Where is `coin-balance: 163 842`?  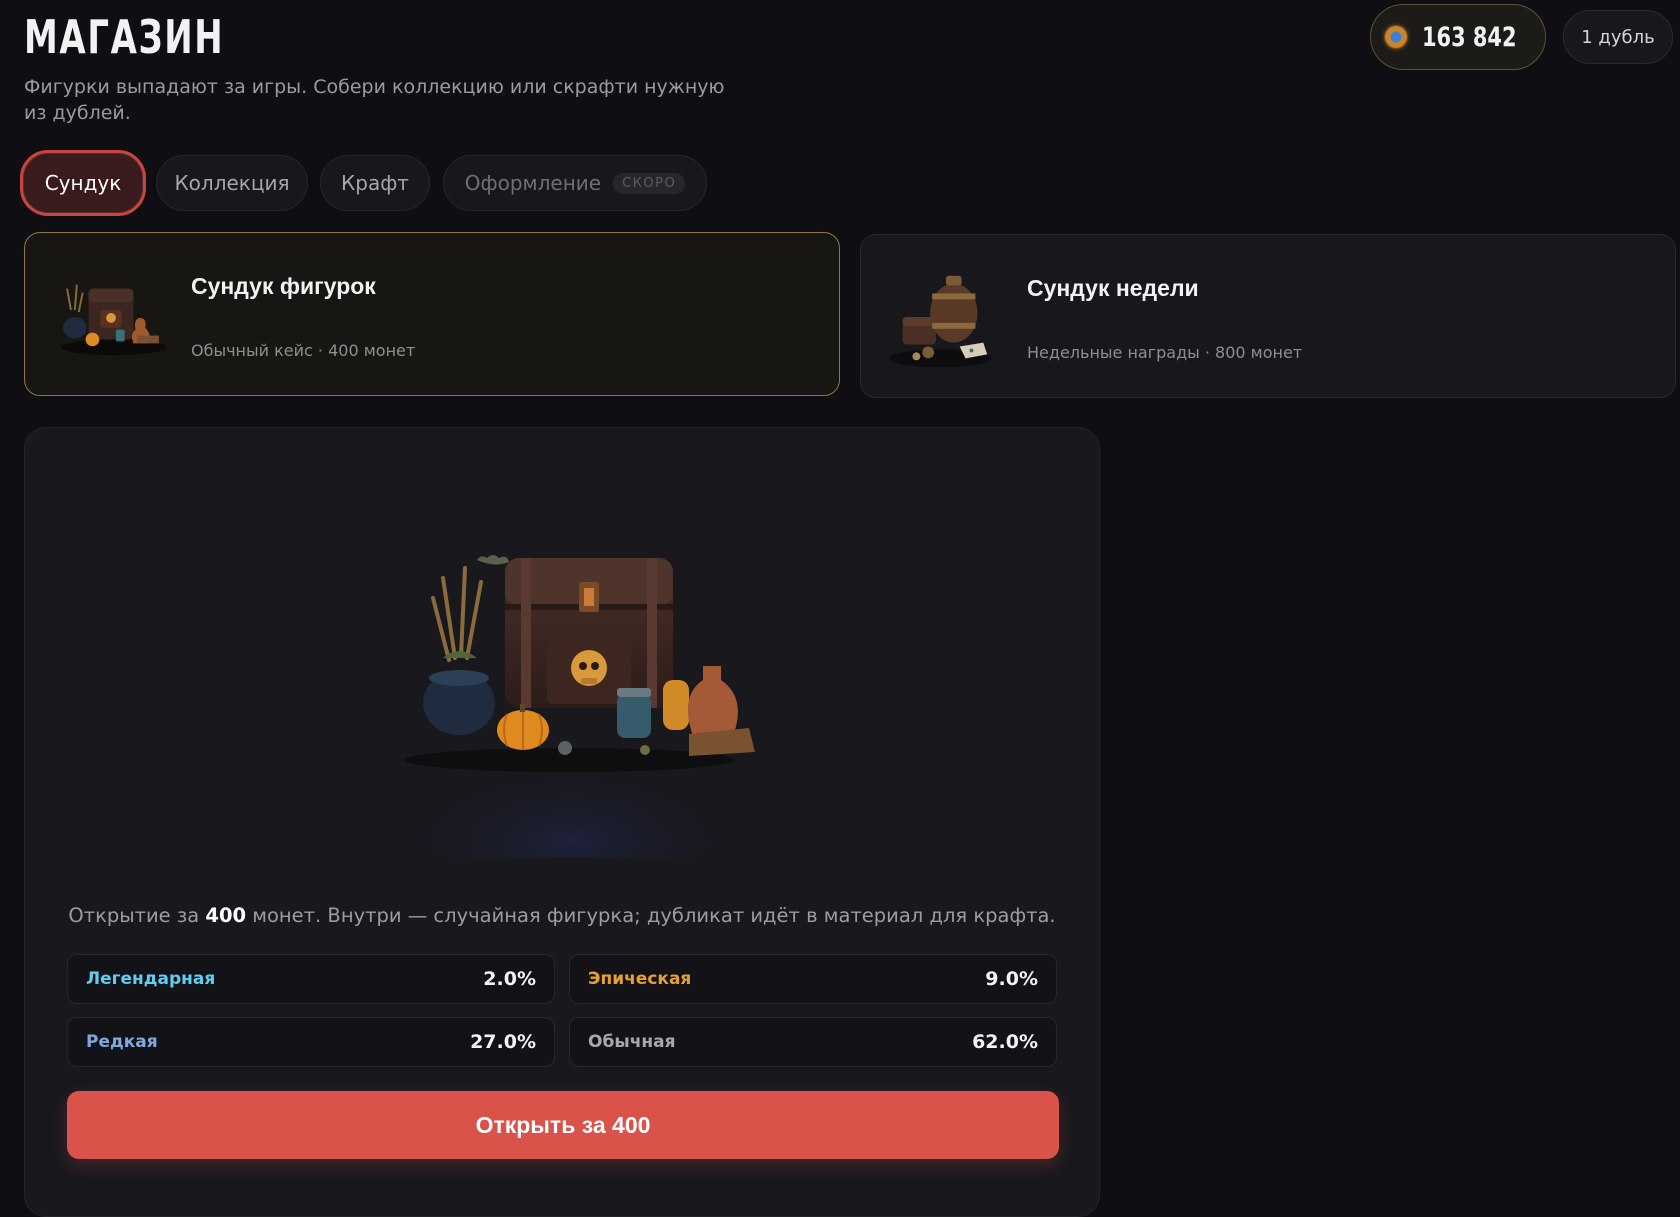
coin-balance: 163 842 is located at coordinates (1458, 37).